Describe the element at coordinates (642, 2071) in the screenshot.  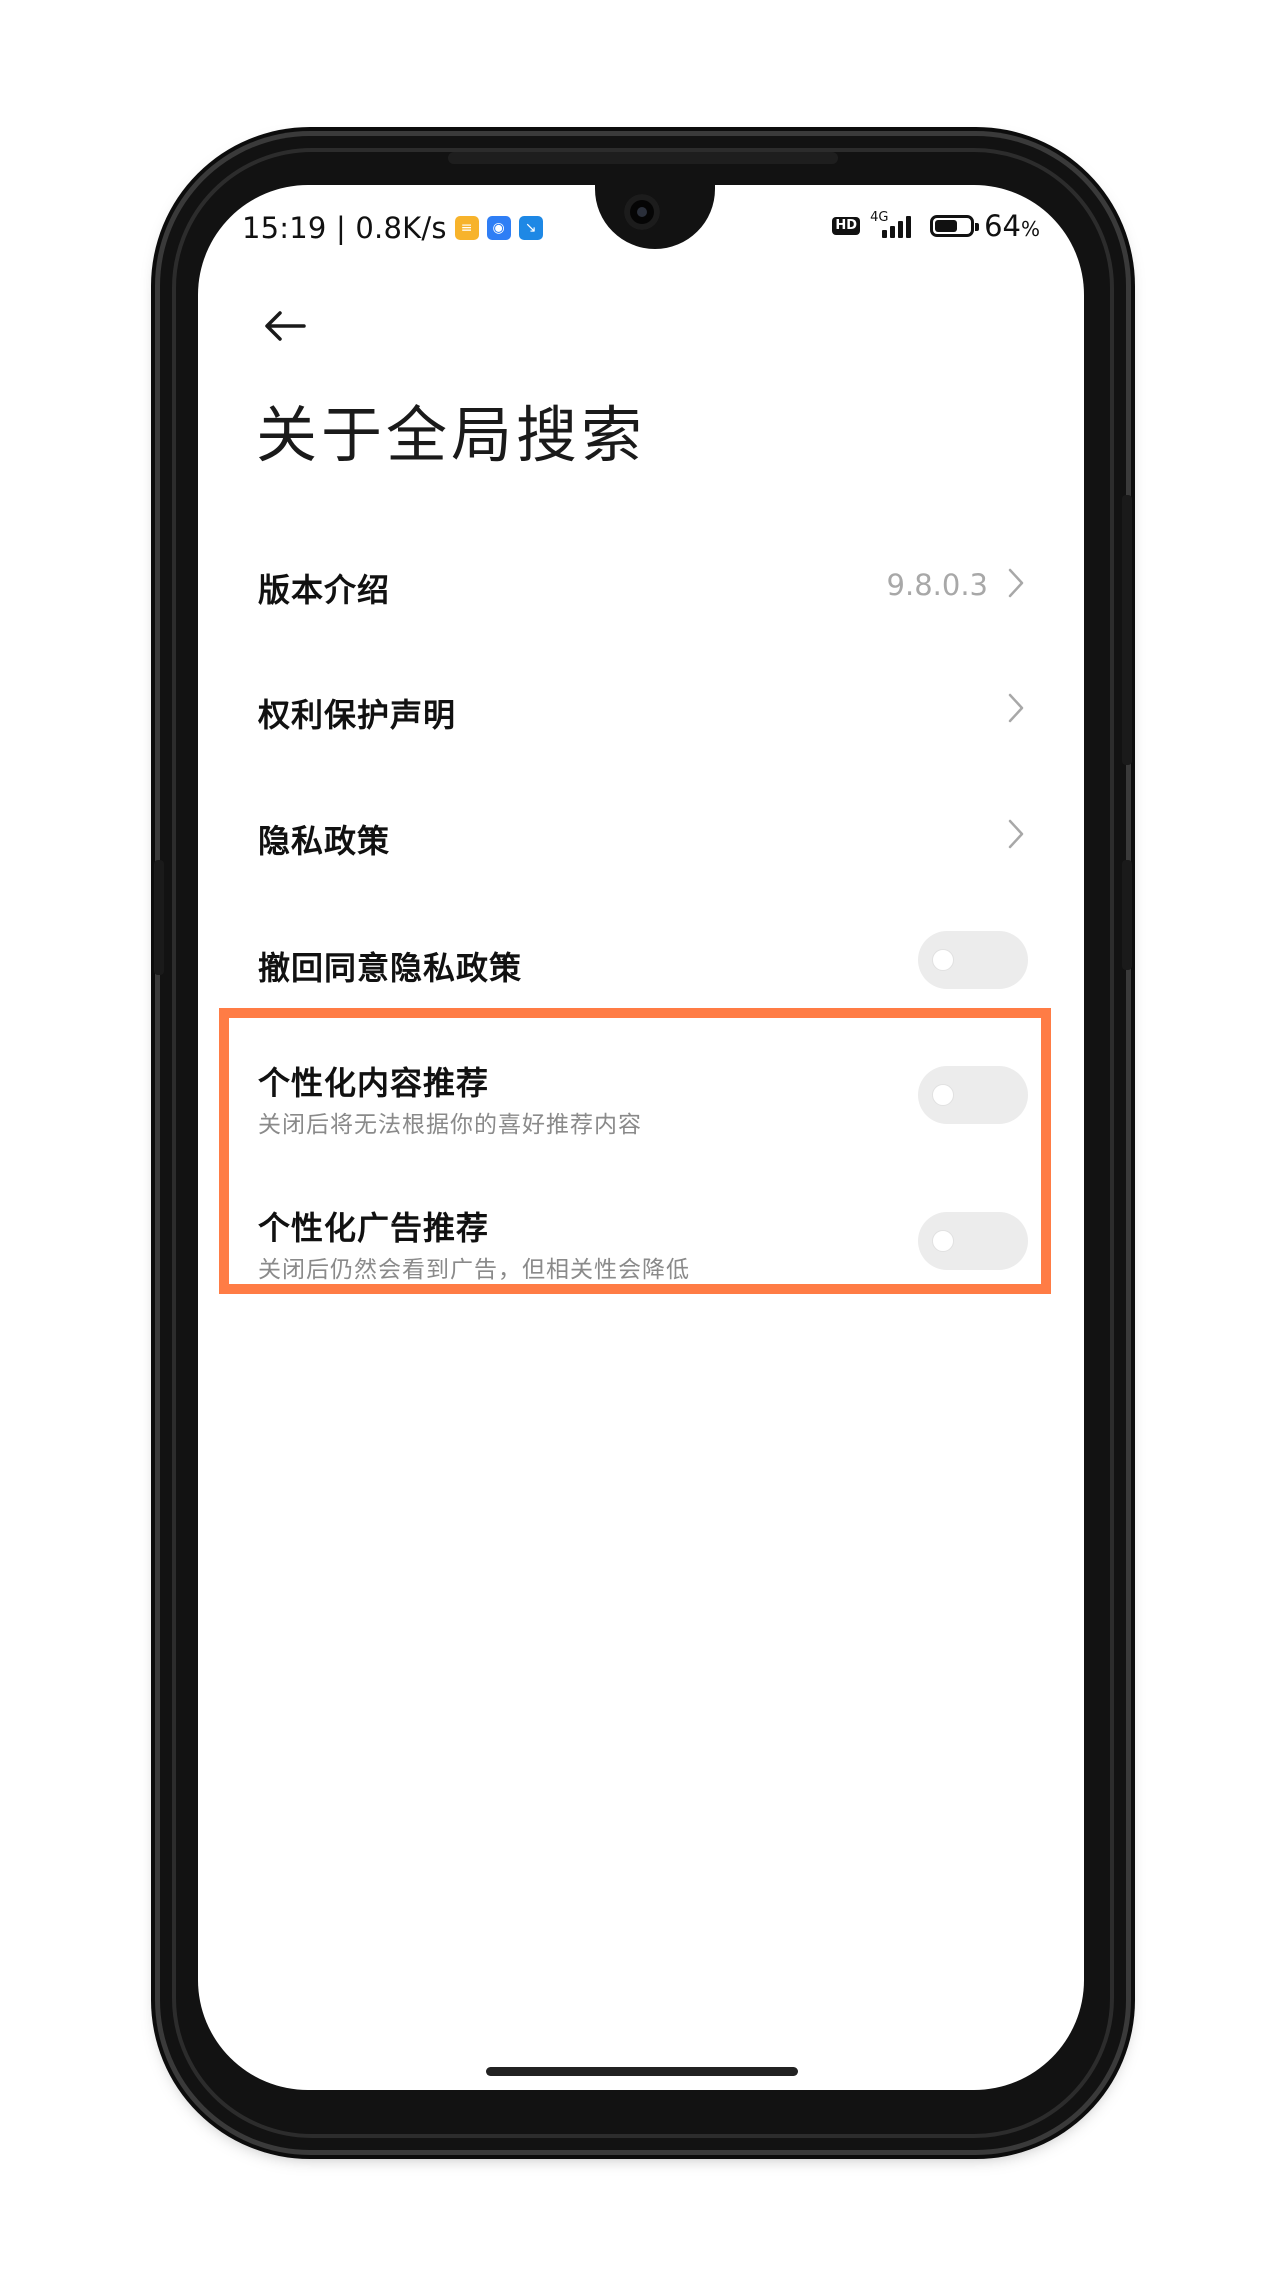
I see `home-indicator` at that location.